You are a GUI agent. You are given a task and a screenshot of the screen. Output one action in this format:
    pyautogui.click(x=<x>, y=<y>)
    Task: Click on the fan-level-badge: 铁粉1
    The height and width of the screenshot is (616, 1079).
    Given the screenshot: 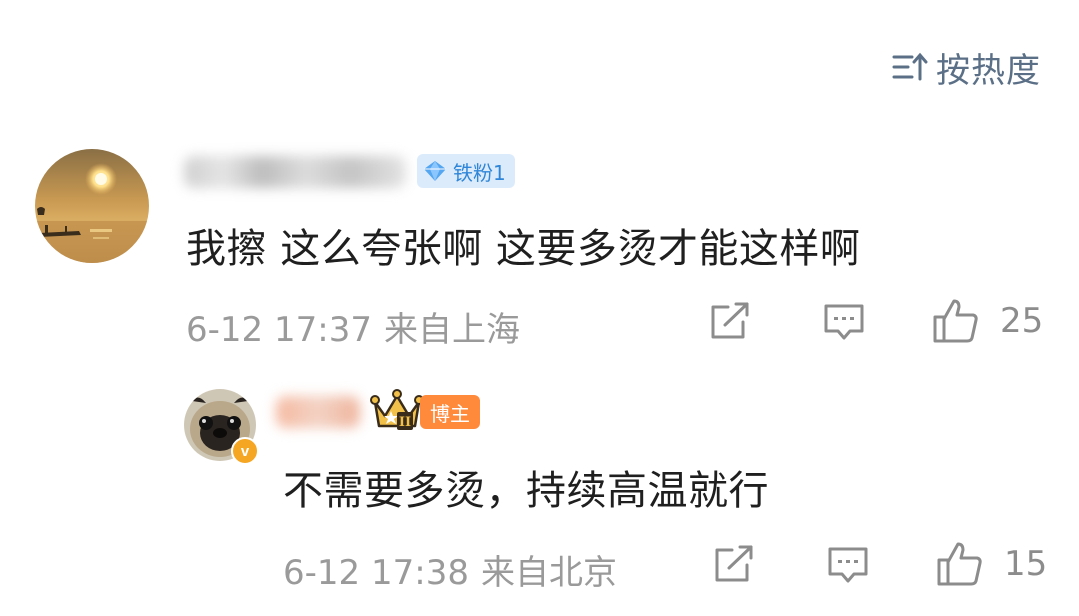 What is the action you would take?
    pyautogui.click(x=466, y=171)
    